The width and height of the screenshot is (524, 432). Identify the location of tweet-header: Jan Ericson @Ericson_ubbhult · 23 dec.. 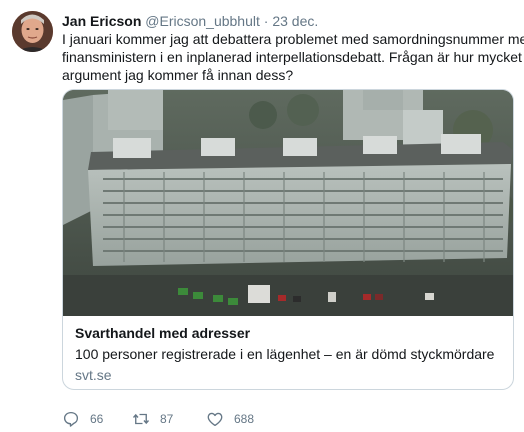
(190, 21).